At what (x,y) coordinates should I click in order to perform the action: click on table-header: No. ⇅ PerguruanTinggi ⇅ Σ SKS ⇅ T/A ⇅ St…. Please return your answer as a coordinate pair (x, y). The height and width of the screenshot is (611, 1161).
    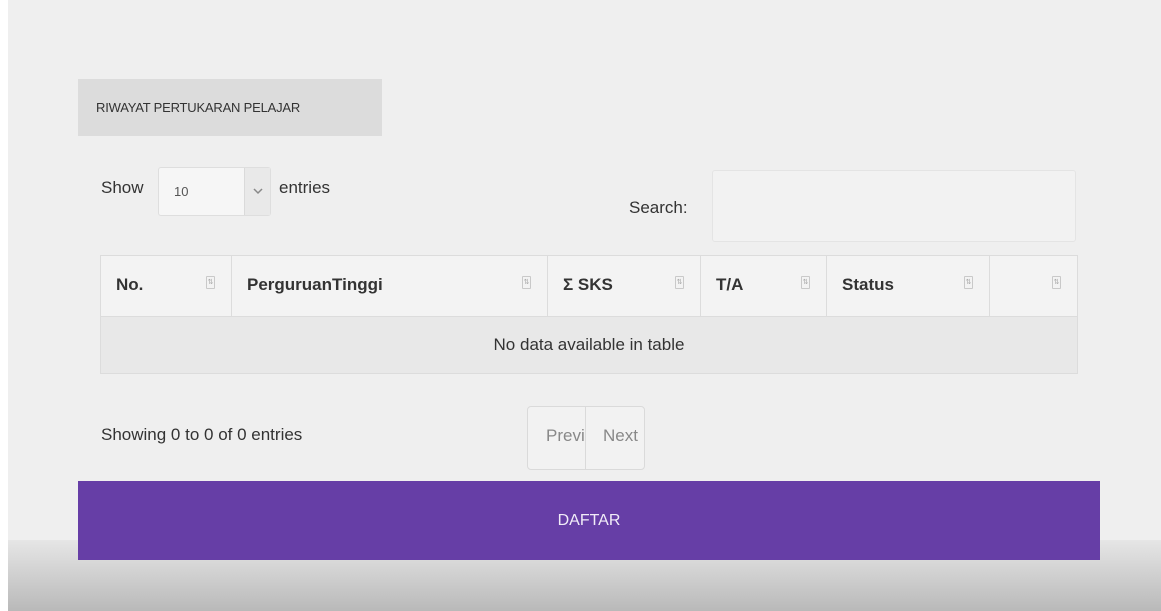
    Looking at the image, I should click on (589, 286).